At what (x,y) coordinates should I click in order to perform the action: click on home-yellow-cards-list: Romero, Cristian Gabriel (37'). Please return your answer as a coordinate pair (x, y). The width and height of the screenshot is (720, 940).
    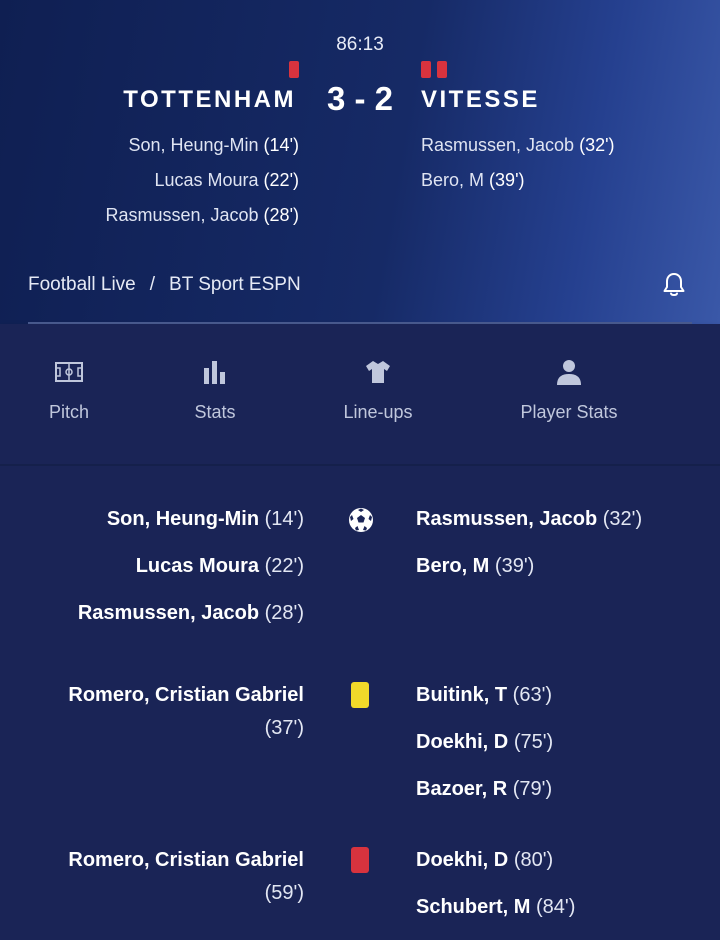
    Looking at the image, I should click on (164, 712).